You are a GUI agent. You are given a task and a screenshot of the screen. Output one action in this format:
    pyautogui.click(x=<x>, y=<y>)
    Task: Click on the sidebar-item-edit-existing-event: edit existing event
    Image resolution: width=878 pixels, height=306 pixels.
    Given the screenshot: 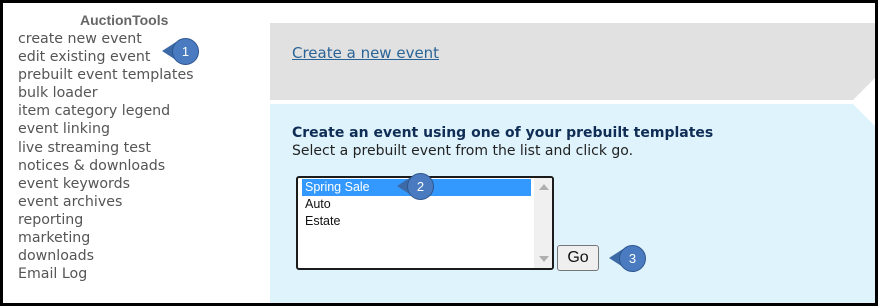 What is the action you would take?
    pyautogui.click(x=143, y=57)
    